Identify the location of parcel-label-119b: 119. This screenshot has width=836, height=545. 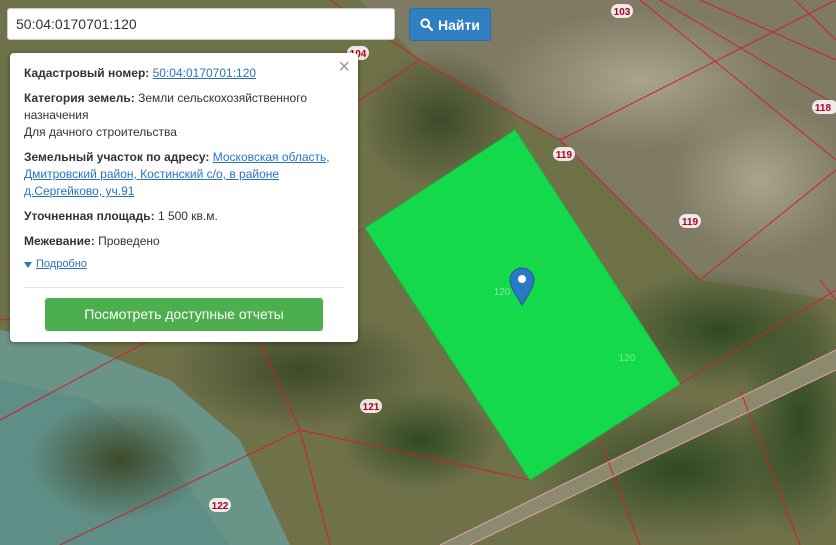
(690, 221).